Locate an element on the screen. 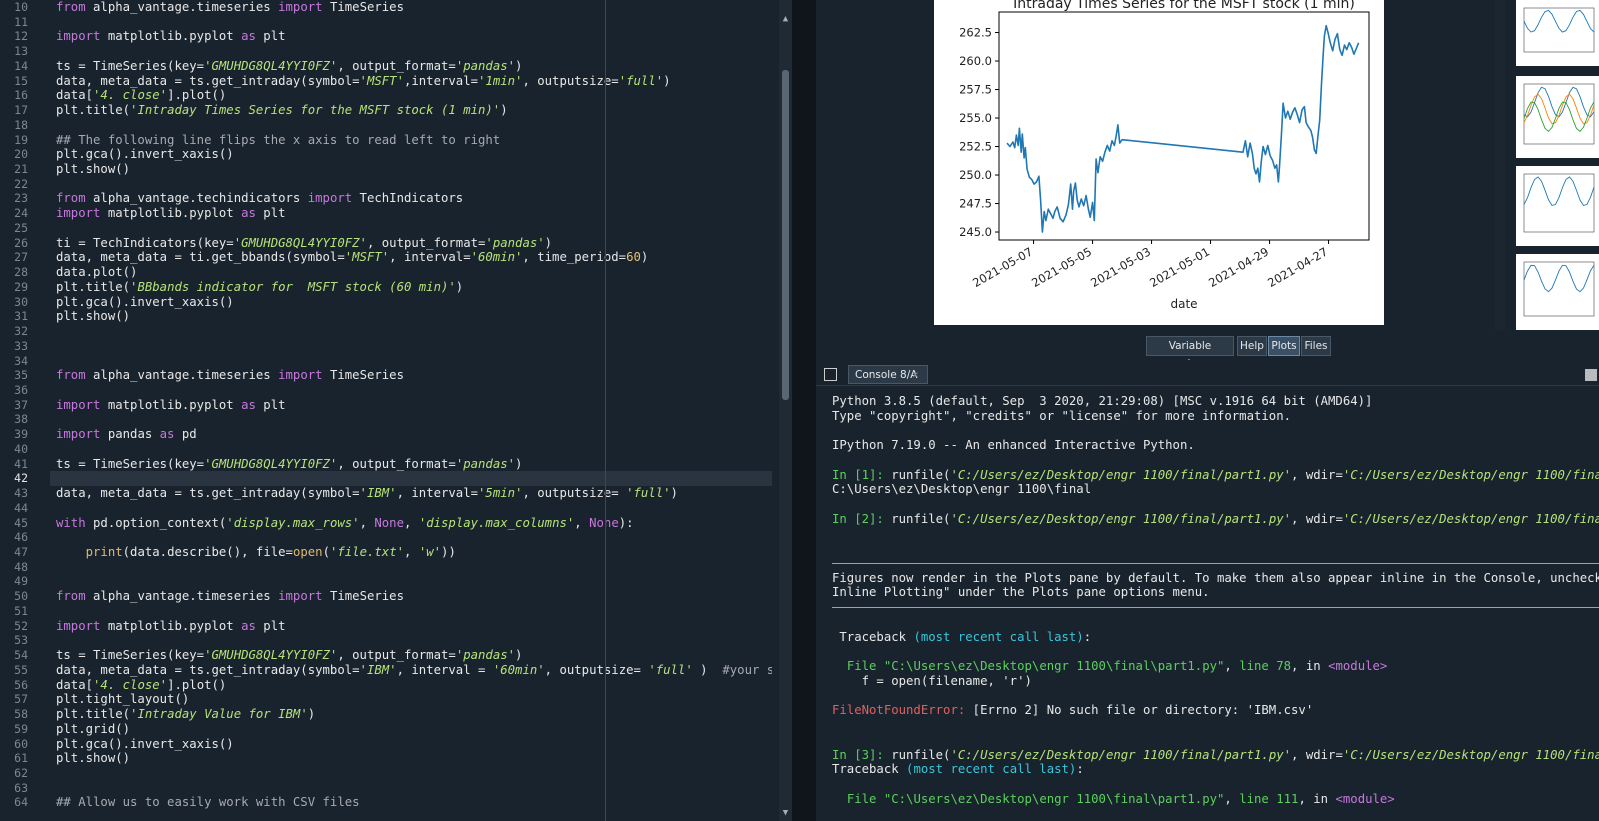 Image resolution: width=1599 pixels, height=821 pixels. line-number: 32 is located at coordinates (21, 331).